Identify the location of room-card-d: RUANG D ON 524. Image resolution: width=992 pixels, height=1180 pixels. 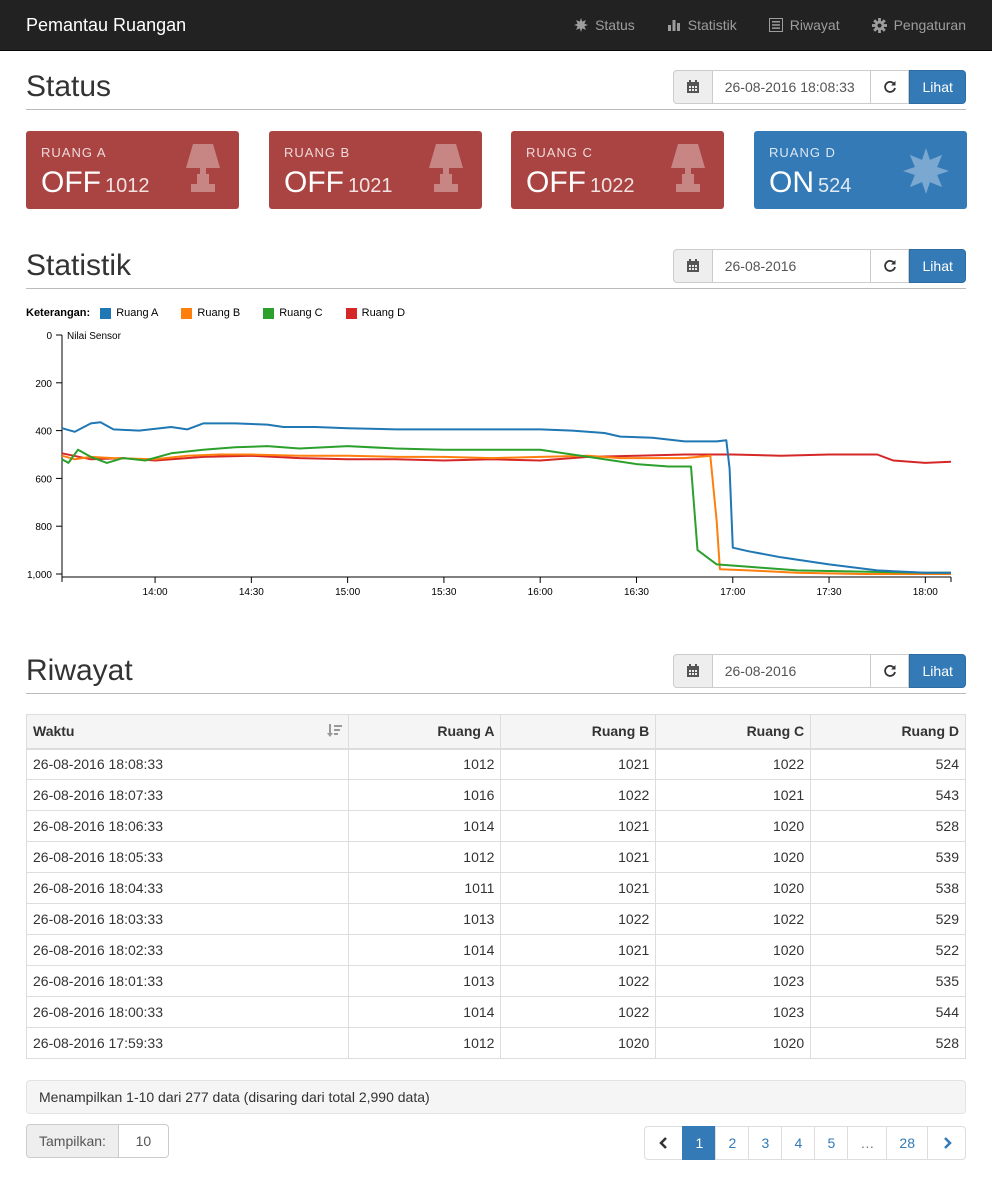
(860, 170).